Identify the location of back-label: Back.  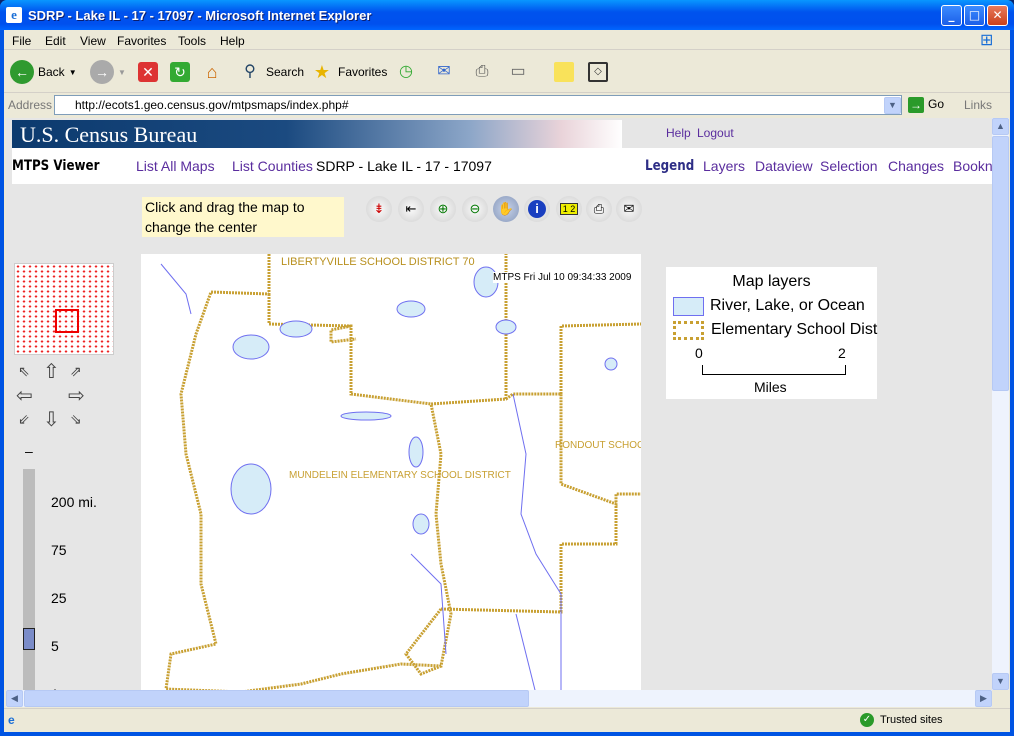
(51, 72).